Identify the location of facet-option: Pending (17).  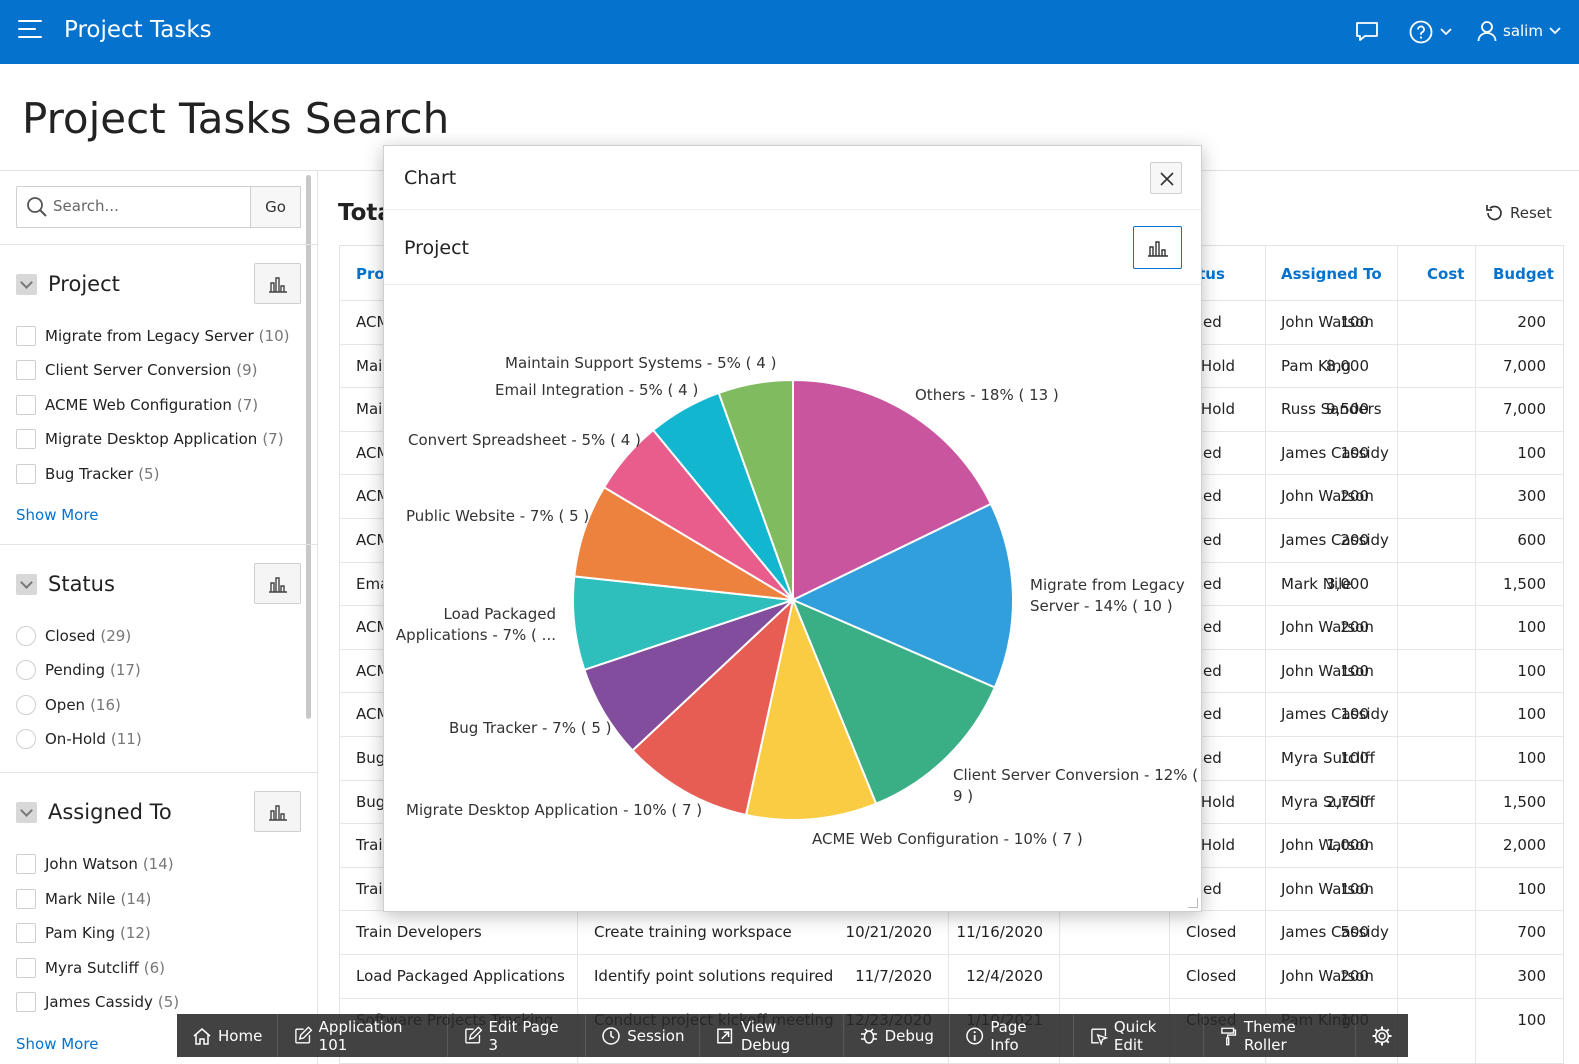
(78, 670).